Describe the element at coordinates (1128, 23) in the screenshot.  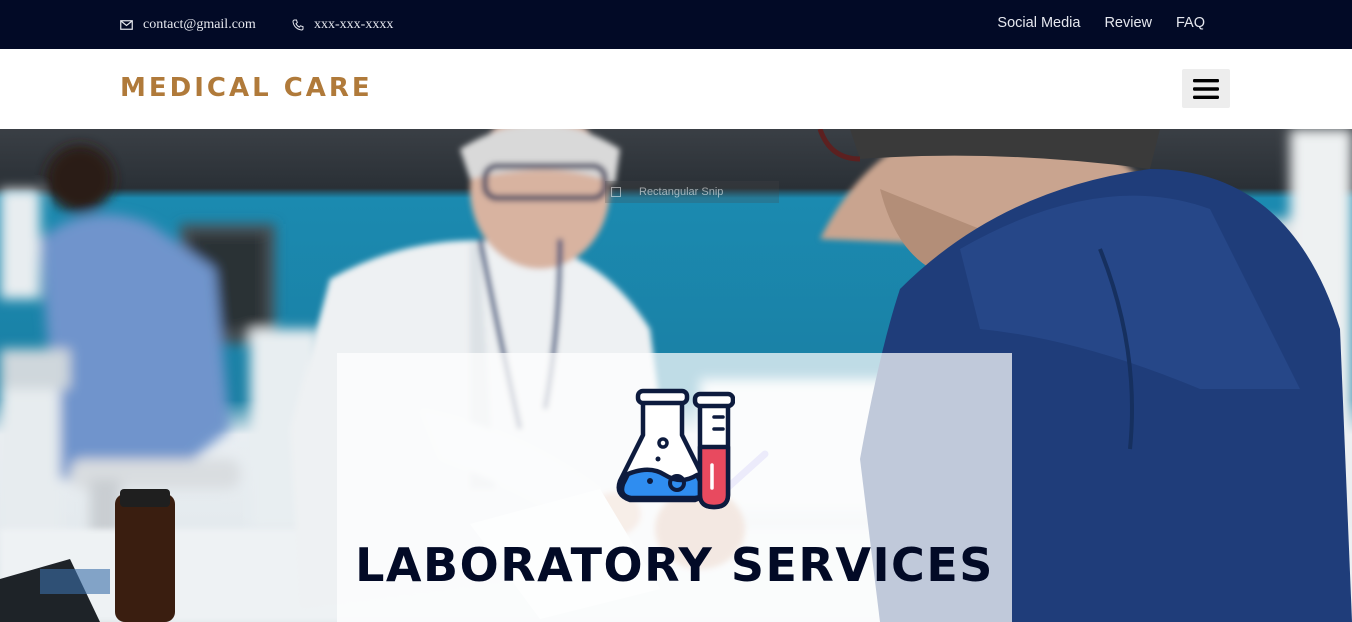
I see `review-link: Review` at that location.